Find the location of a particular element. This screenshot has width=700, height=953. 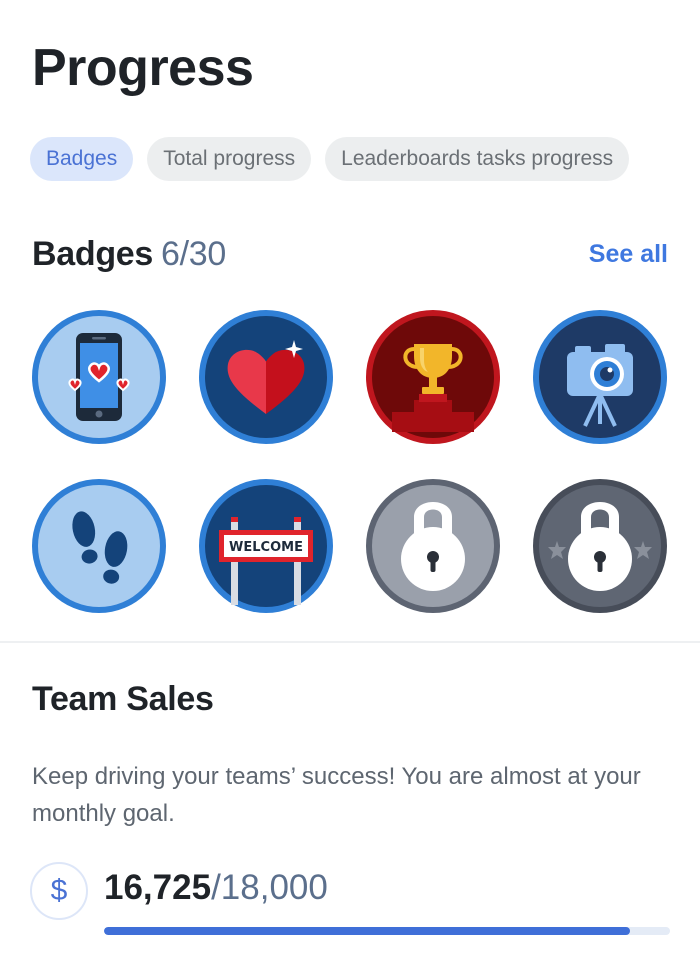

team-sales-title: Team Sales is located at coordinates (123, 699).